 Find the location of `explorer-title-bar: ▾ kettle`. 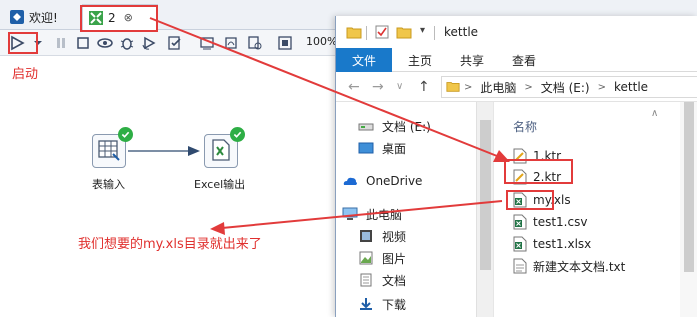

explorer-title-bar: ▾ kettle is located at coordinates (516, 32).